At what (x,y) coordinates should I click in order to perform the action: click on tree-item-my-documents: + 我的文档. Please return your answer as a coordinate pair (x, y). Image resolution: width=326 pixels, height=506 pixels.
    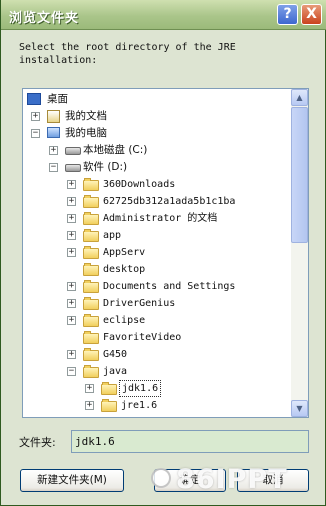
    Looking at the image, I should click on (156, 116).